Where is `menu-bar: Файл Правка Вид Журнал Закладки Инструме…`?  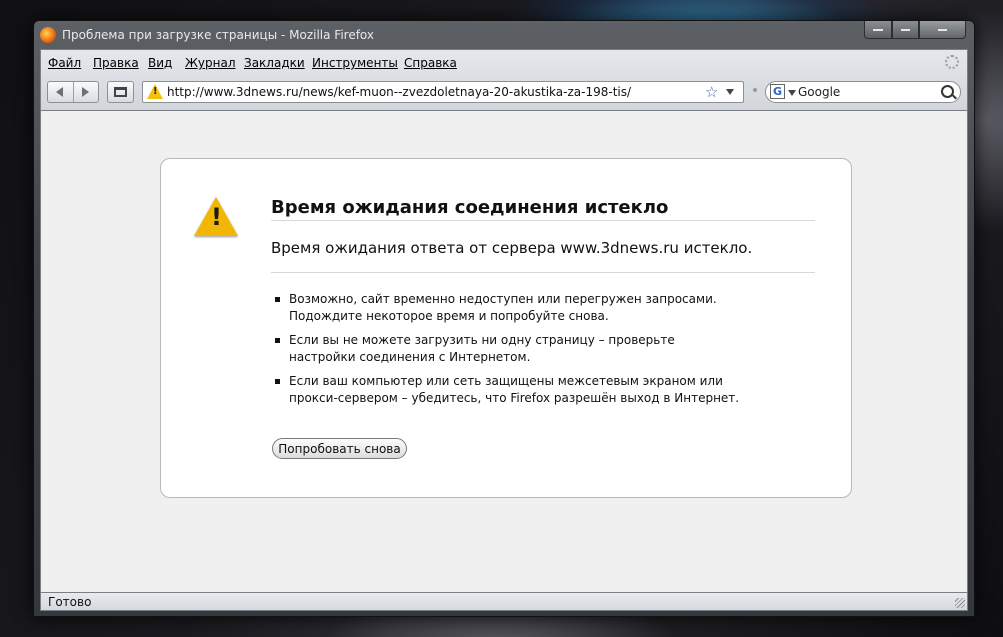
menu-bar: Файл Правка Вид Журнал Закладки Инструме… is located at coordinates (504, 63).